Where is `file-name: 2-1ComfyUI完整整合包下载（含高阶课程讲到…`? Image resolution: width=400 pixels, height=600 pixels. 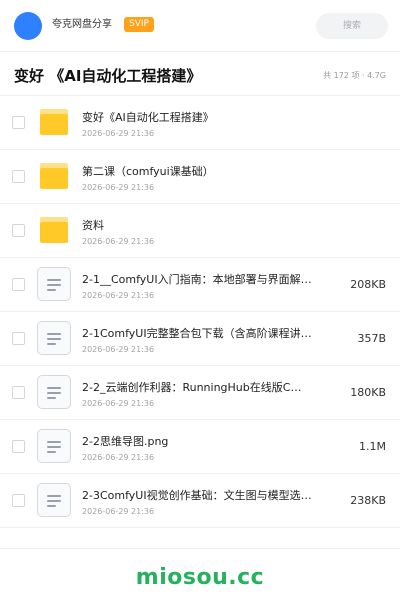 file-name: 2-1ComfyUI完整整合包下载（含高阶课程讲到… is located at coordinates (202, 334).